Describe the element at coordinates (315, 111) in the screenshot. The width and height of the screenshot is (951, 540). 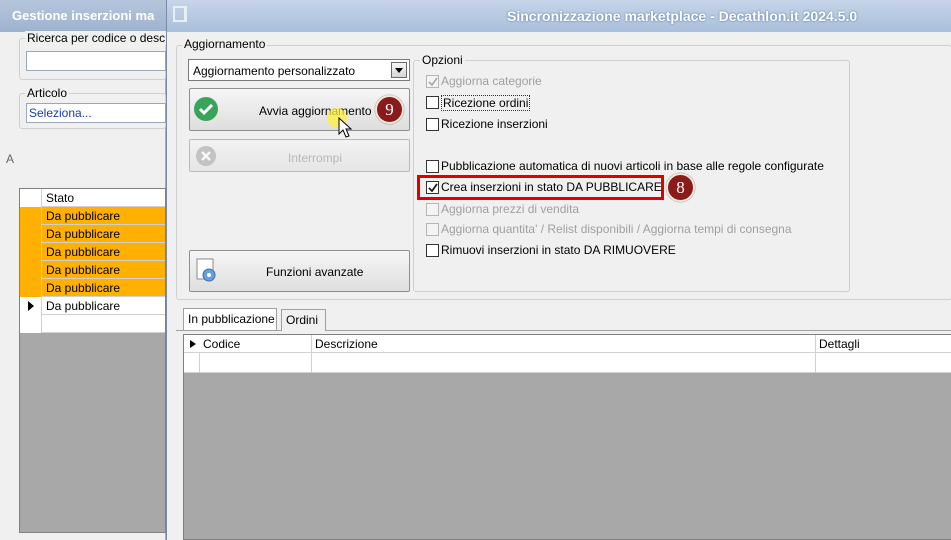
I see `start-update-label: Avvia aggiornamento` at that location.